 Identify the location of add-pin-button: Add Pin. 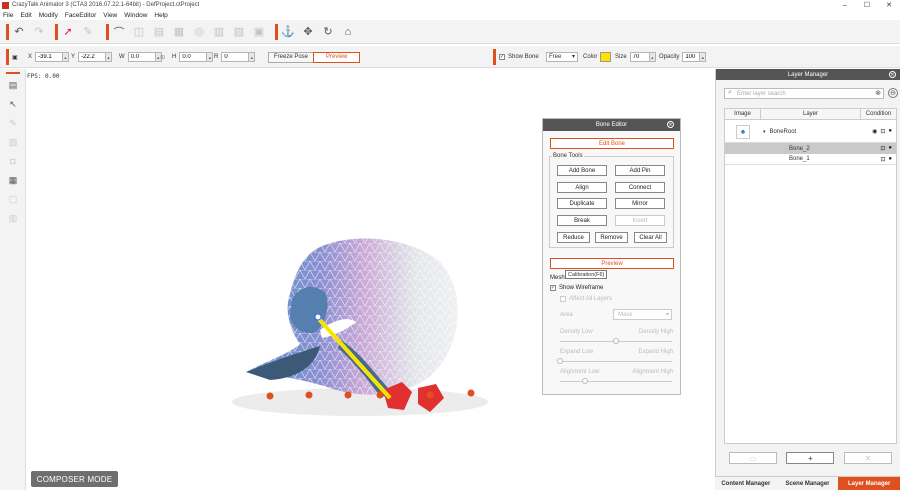
(640, 170).